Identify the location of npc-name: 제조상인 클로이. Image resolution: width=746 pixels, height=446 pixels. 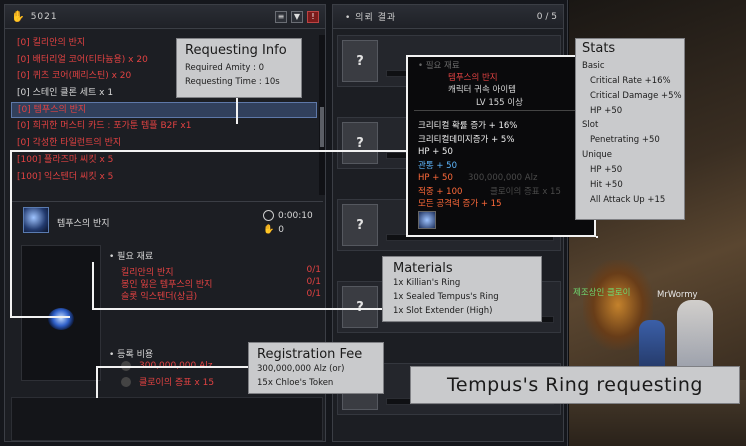
(602, 293).